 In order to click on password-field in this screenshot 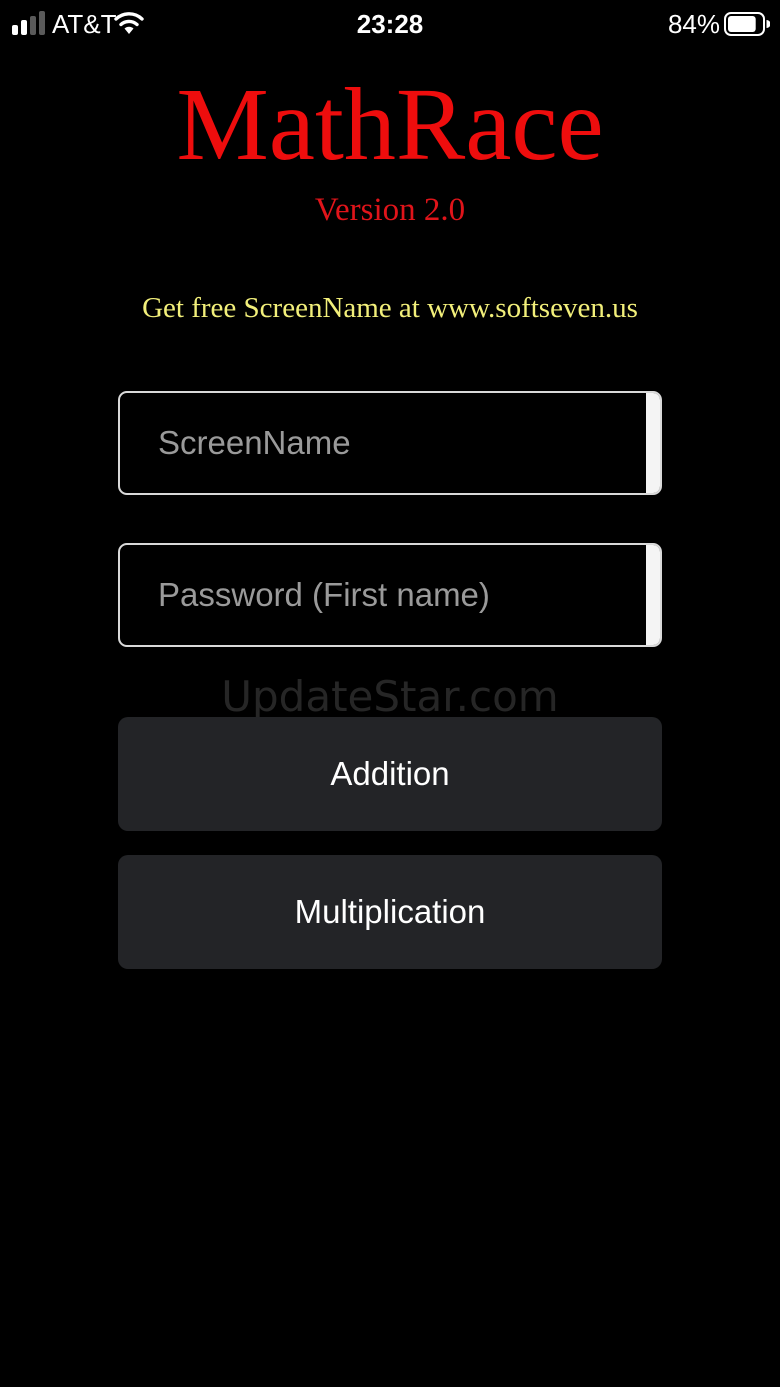, I will do `click(390, 595)`.